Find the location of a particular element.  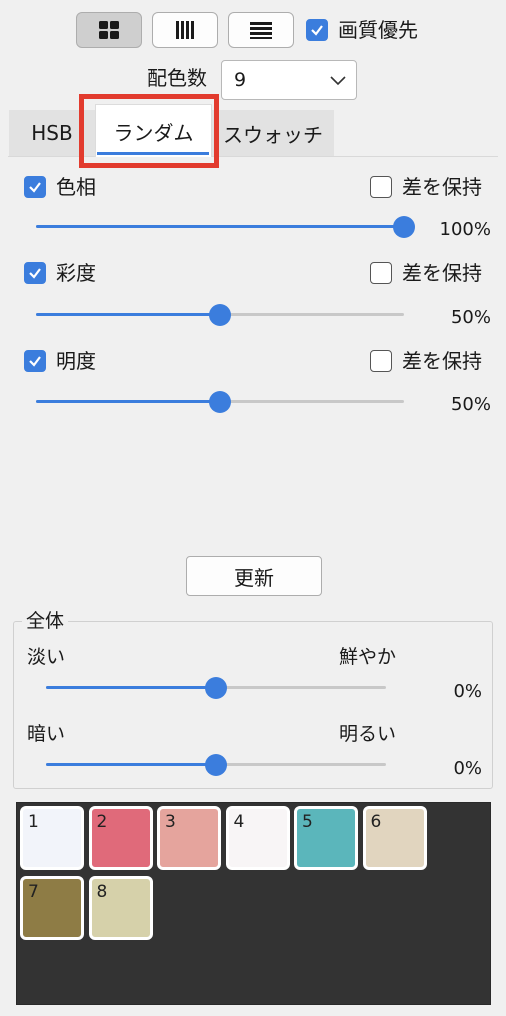

brightness-keep-diff-label: 差を保持 is located at coordinates (442, 361).